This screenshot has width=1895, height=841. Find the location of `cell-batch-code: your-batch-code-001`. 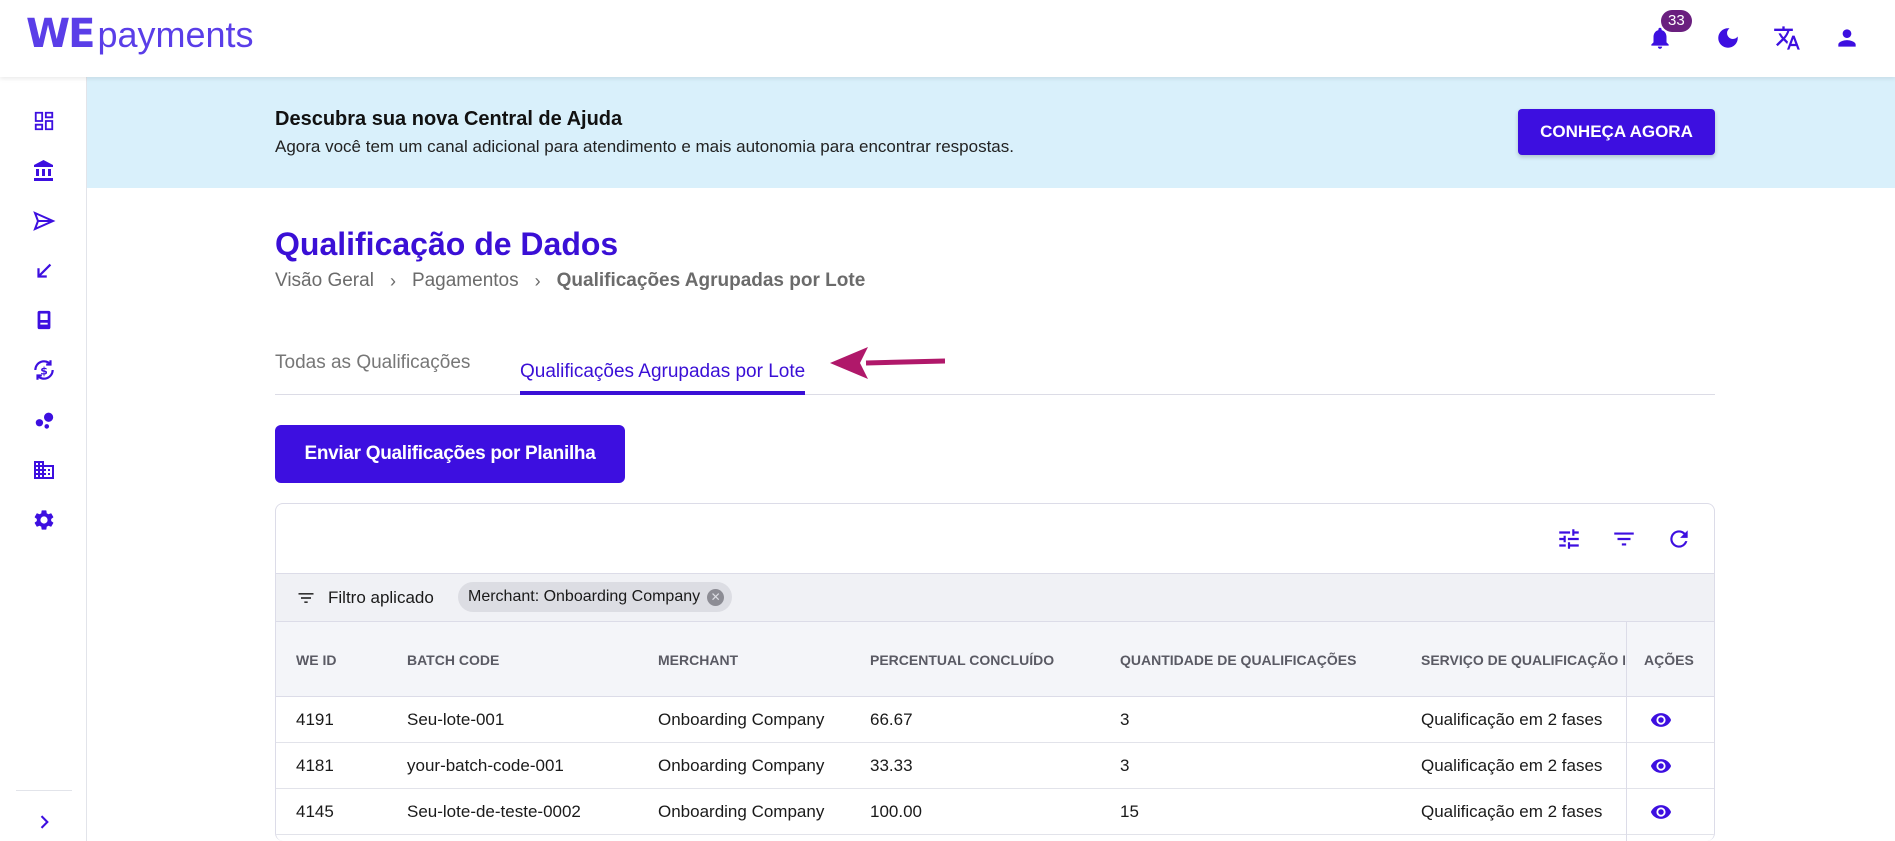

cell-batch-code: your-batch-code-001 is located at coordinates (485, 765).